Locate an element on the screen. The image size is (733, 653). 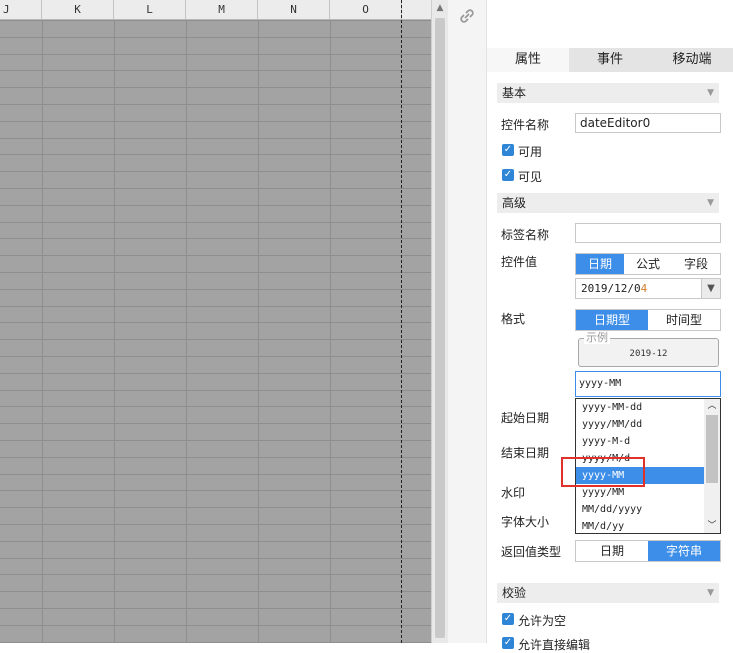
sample-legend: 示例 is located at coordinates (597, 337).